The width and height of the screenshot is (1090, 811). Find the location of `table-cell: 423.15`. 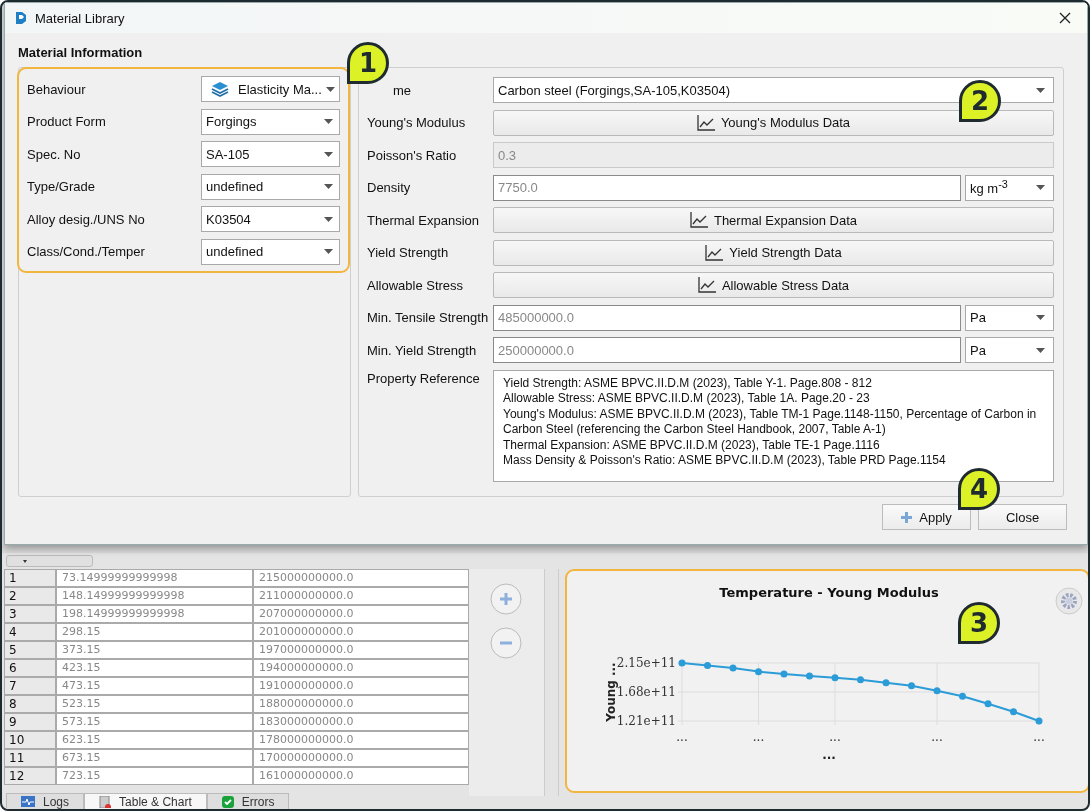

table-cell: 423.15 is located at coordinates (154, 668).